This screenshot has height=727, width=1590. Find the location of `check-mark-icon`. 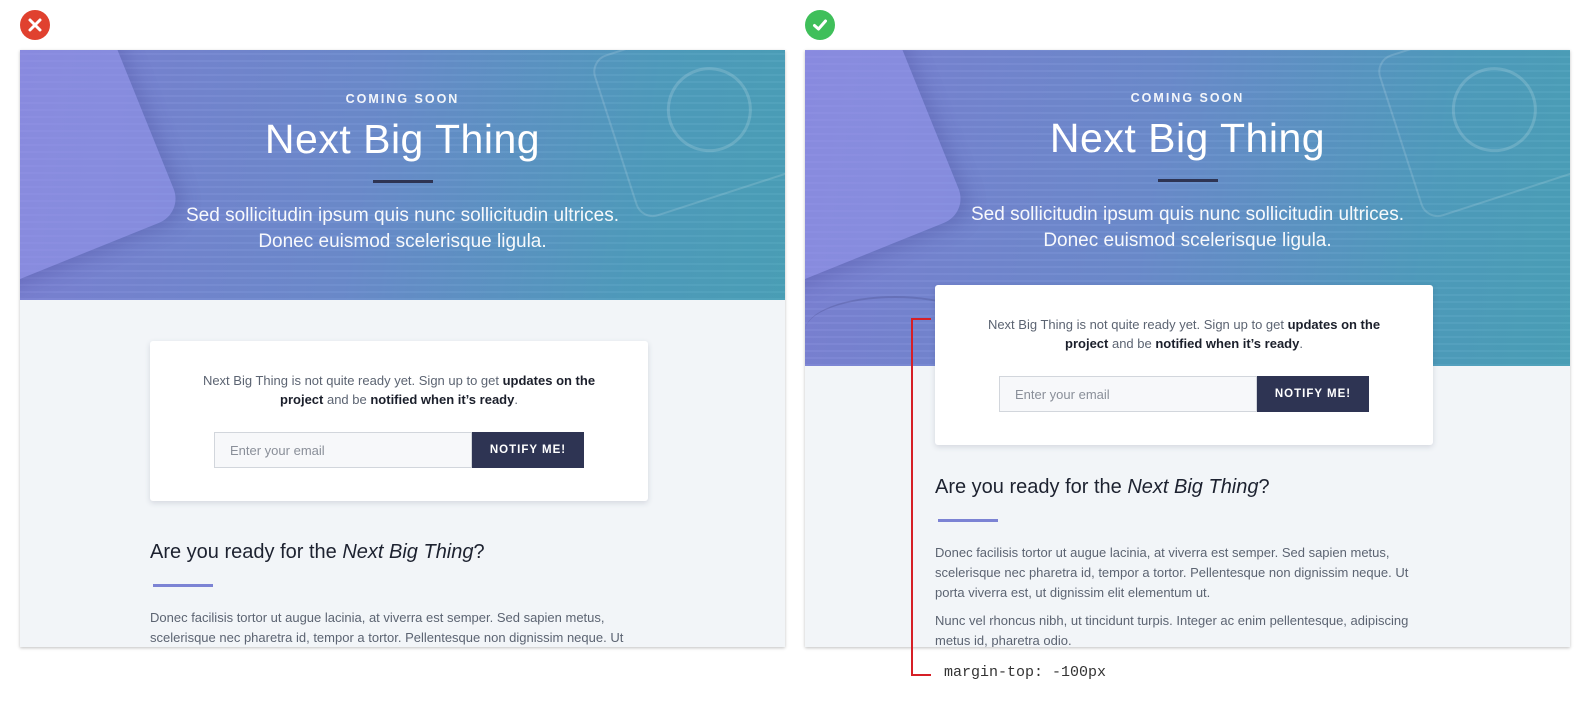

check-mark-icon is located at coordinates (820, 25).